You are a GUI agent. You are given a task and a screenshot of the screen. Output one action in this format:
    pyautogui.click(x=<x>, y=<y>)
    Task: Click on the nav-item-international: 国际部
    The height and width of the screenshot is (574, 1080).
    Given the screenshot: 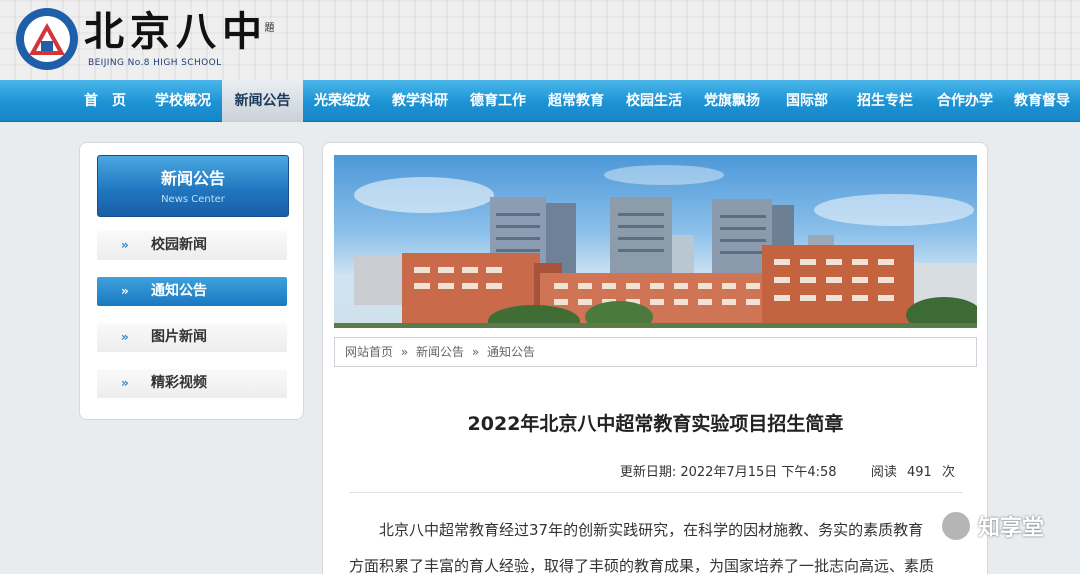 What is the action you would take?
    pyautogui.click(x=807, y=101)
    